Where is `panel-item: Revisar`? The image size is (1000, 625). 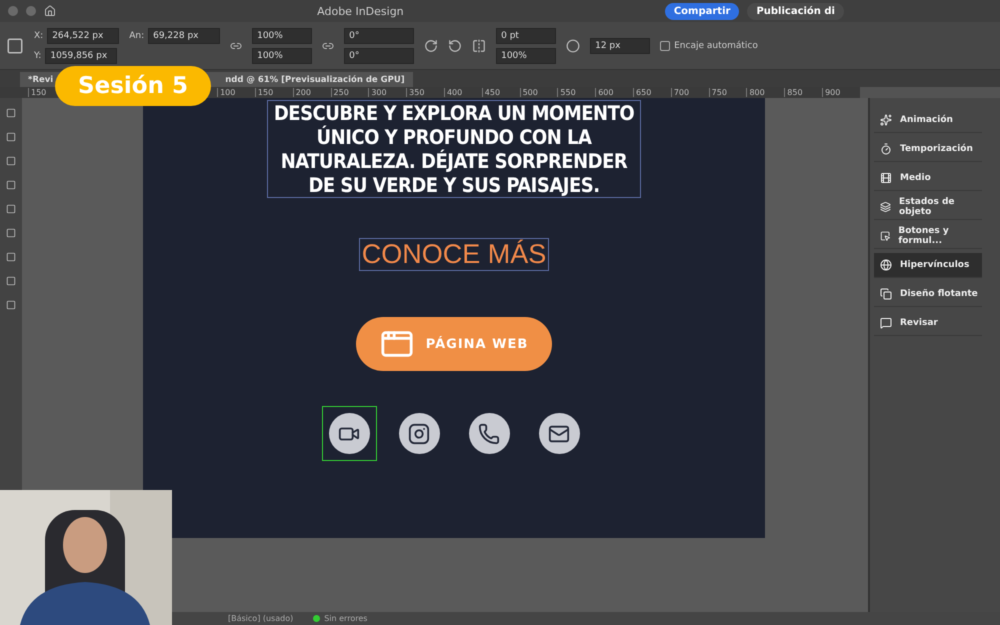 panel-item: Revisar is located at coordinates (928, 323).